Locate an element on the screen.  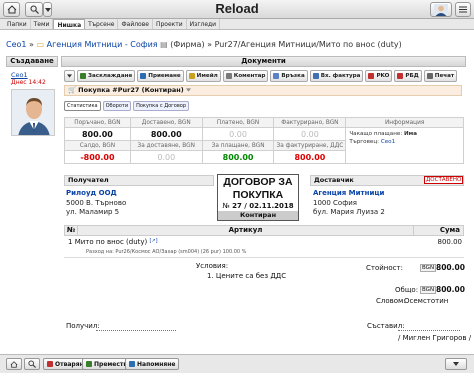
document-subtab: Обороти is located at coordinates (117, 106).